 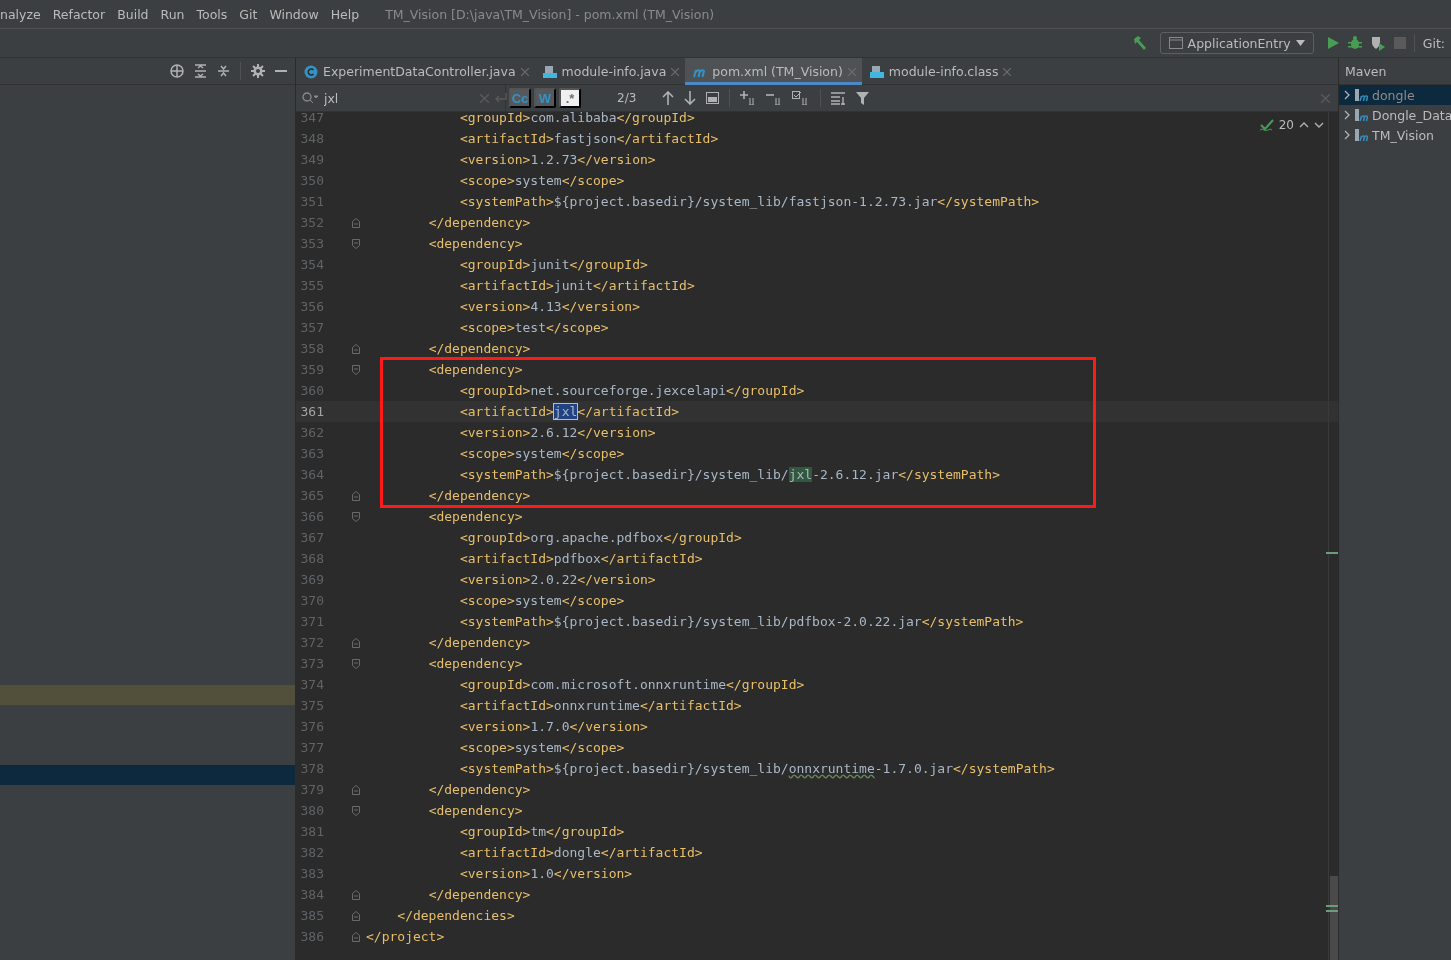 I want to click on code-line: <groupId>com.microsoft.onnxruntime</groupId>, so click(x=631, y=684).